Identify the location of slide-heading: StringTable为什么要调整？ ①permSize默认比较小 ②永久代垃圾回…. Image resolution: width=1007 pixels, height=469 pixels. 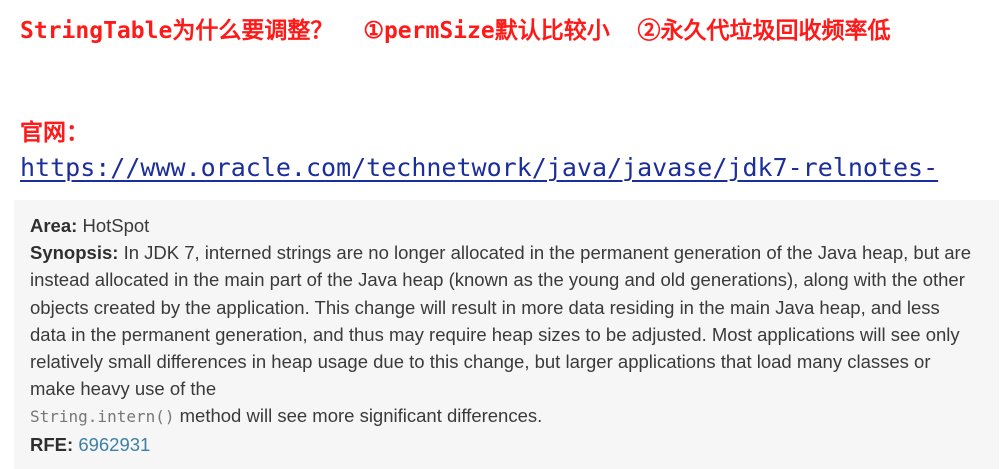
(507, 31).